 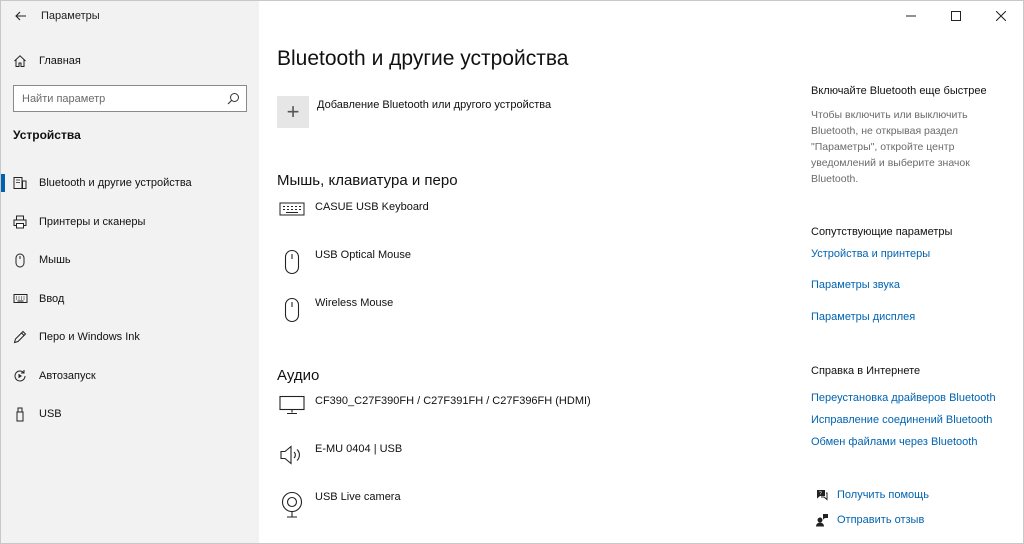 I want to click on web-help-heading: Справка в Интернете, so click(x=866, y=371).